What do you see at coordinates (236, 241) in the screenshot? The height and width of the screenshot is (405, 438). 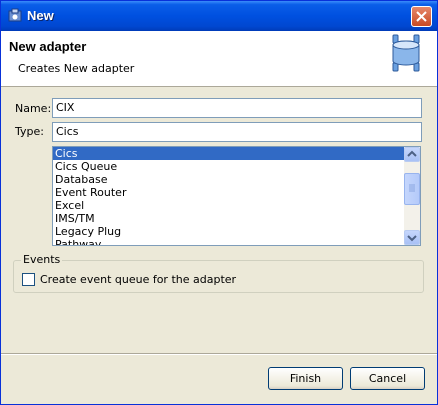 I see `list-item: Pathway` at bounding box center [236, 241].